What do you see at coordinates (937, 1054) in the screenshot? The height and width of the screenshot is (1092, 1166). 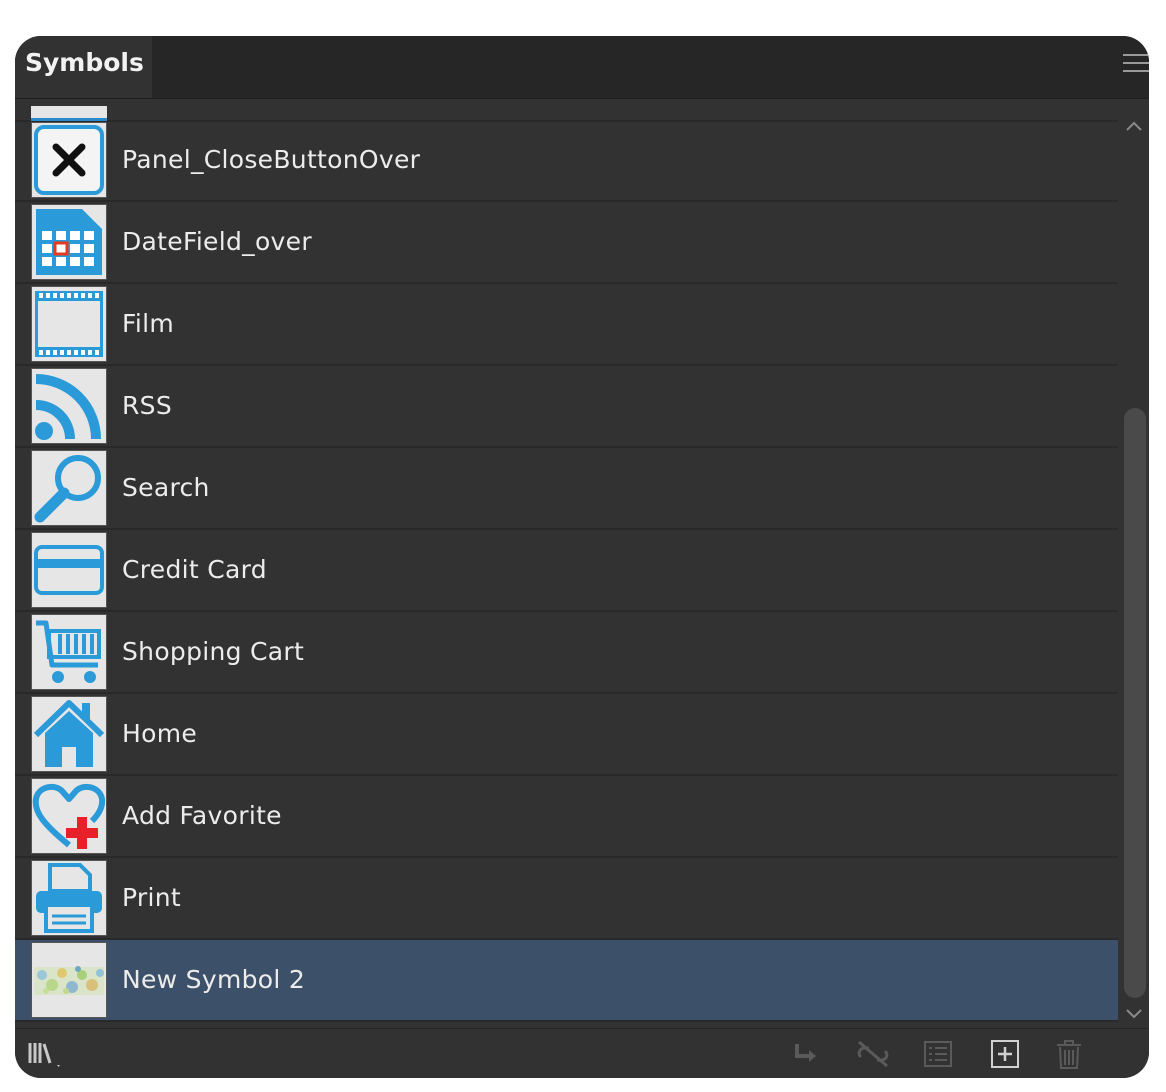 I see `symbol-options-icon` at bounding box center [937, 1054].